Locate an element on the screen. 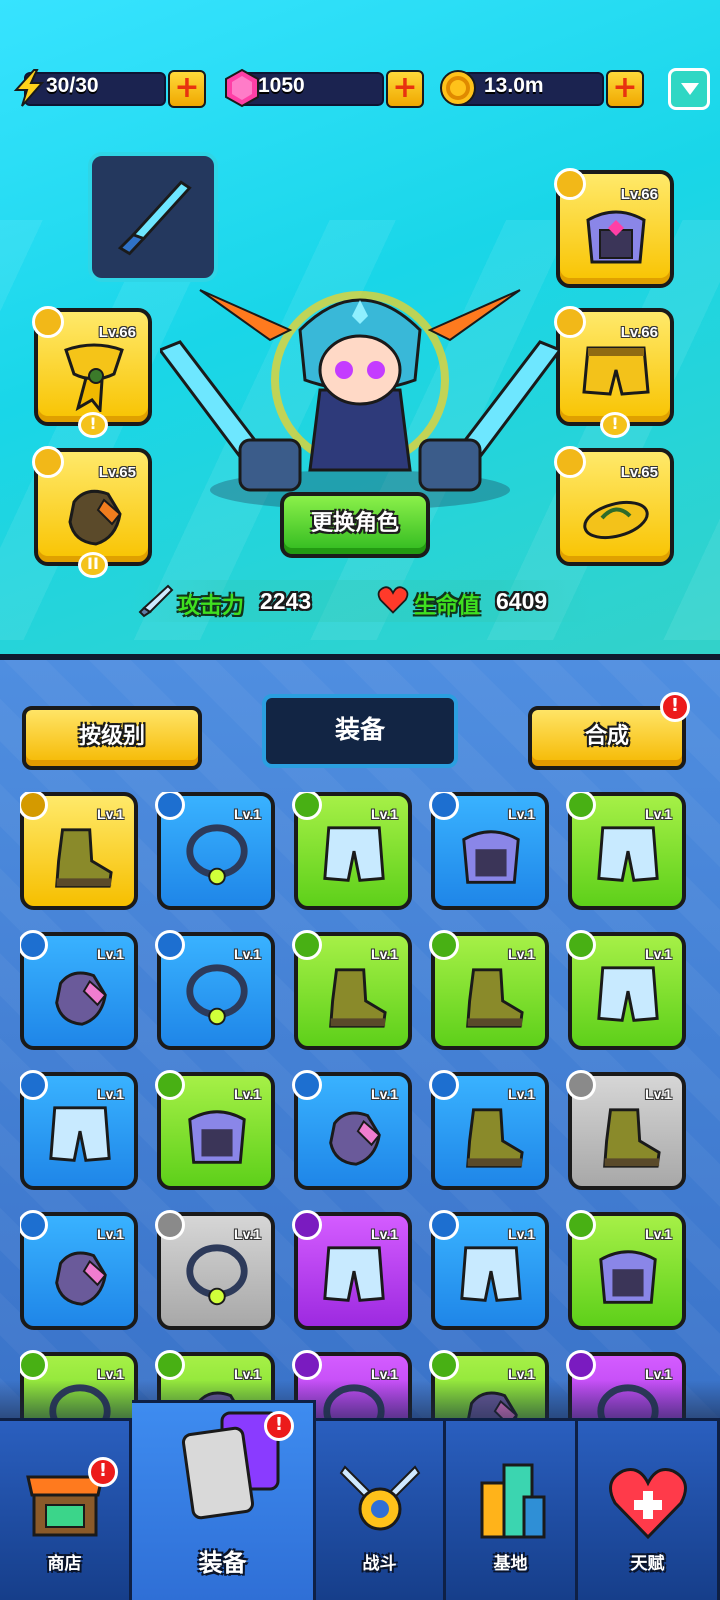 The image size is (720, 1600). shop-alert-badge: ! is located at coordinates (103, 1472).